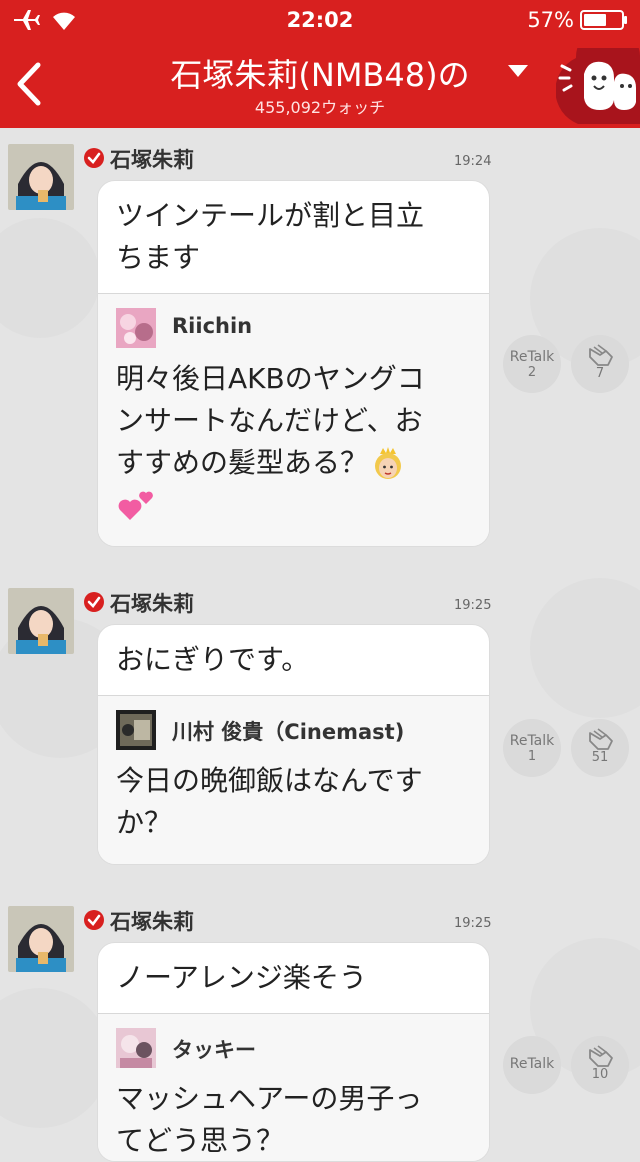 This screenshot has width=640, height=1162. What do you see at coordinates (292, 1119) in the screenshot?
I see `question-text: マッシュヘアーの男子っ てどう思う？` at bounding box center [292, 1119].